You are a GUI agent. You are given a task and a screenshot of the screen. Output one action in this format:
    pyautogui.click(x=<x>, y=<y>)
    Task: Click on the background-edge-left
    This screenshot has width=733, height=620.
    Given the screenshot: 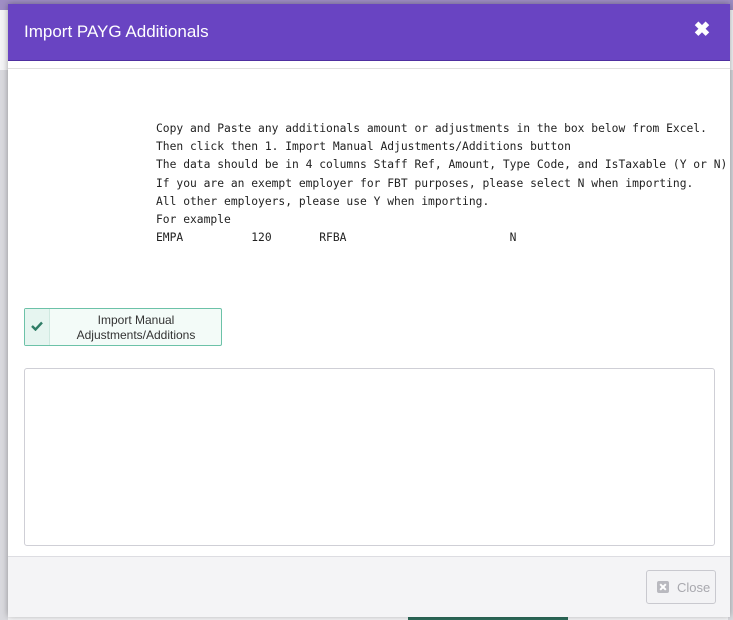 What is the action you would take?
    pyautogui.click(x=4, y=345)
    